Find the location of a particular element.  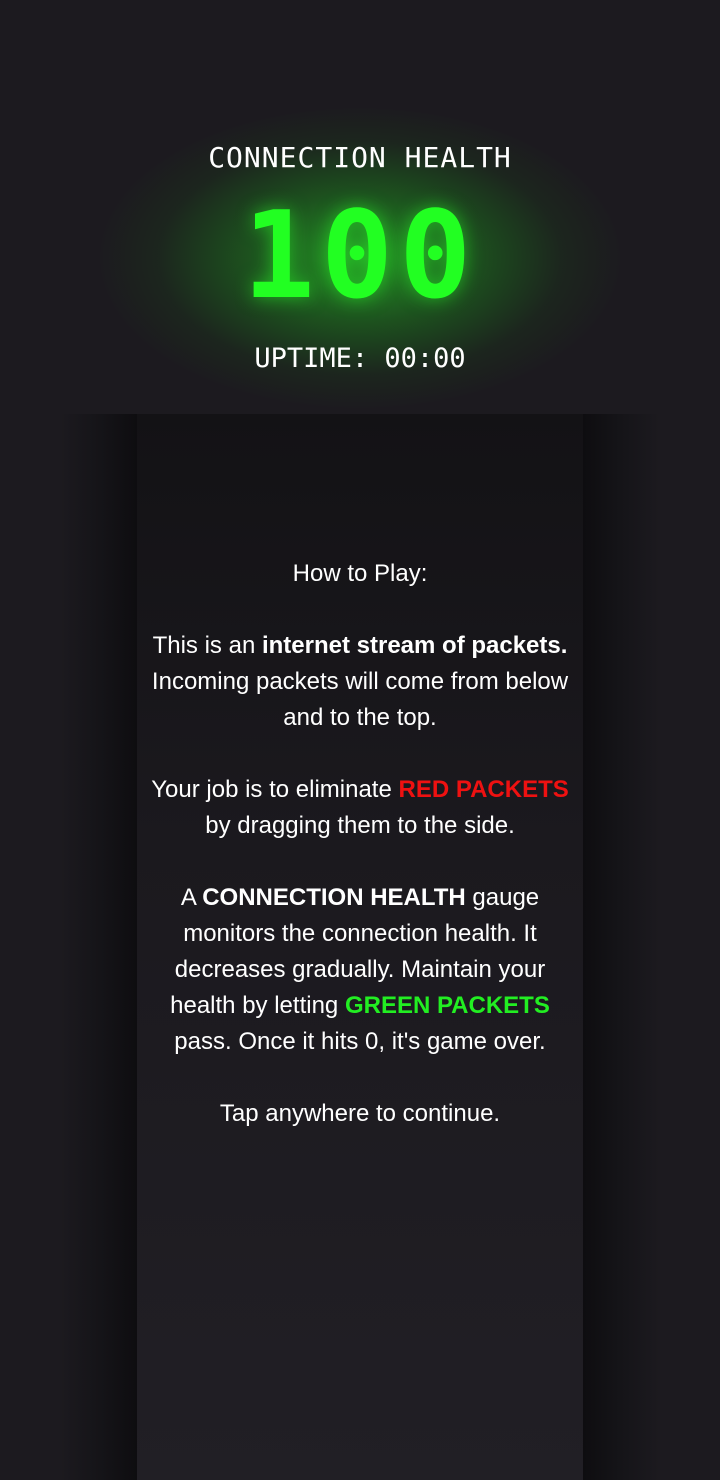

tap-to-continue: Tap anywhere to continue. is located at coordinates (360, 1114).